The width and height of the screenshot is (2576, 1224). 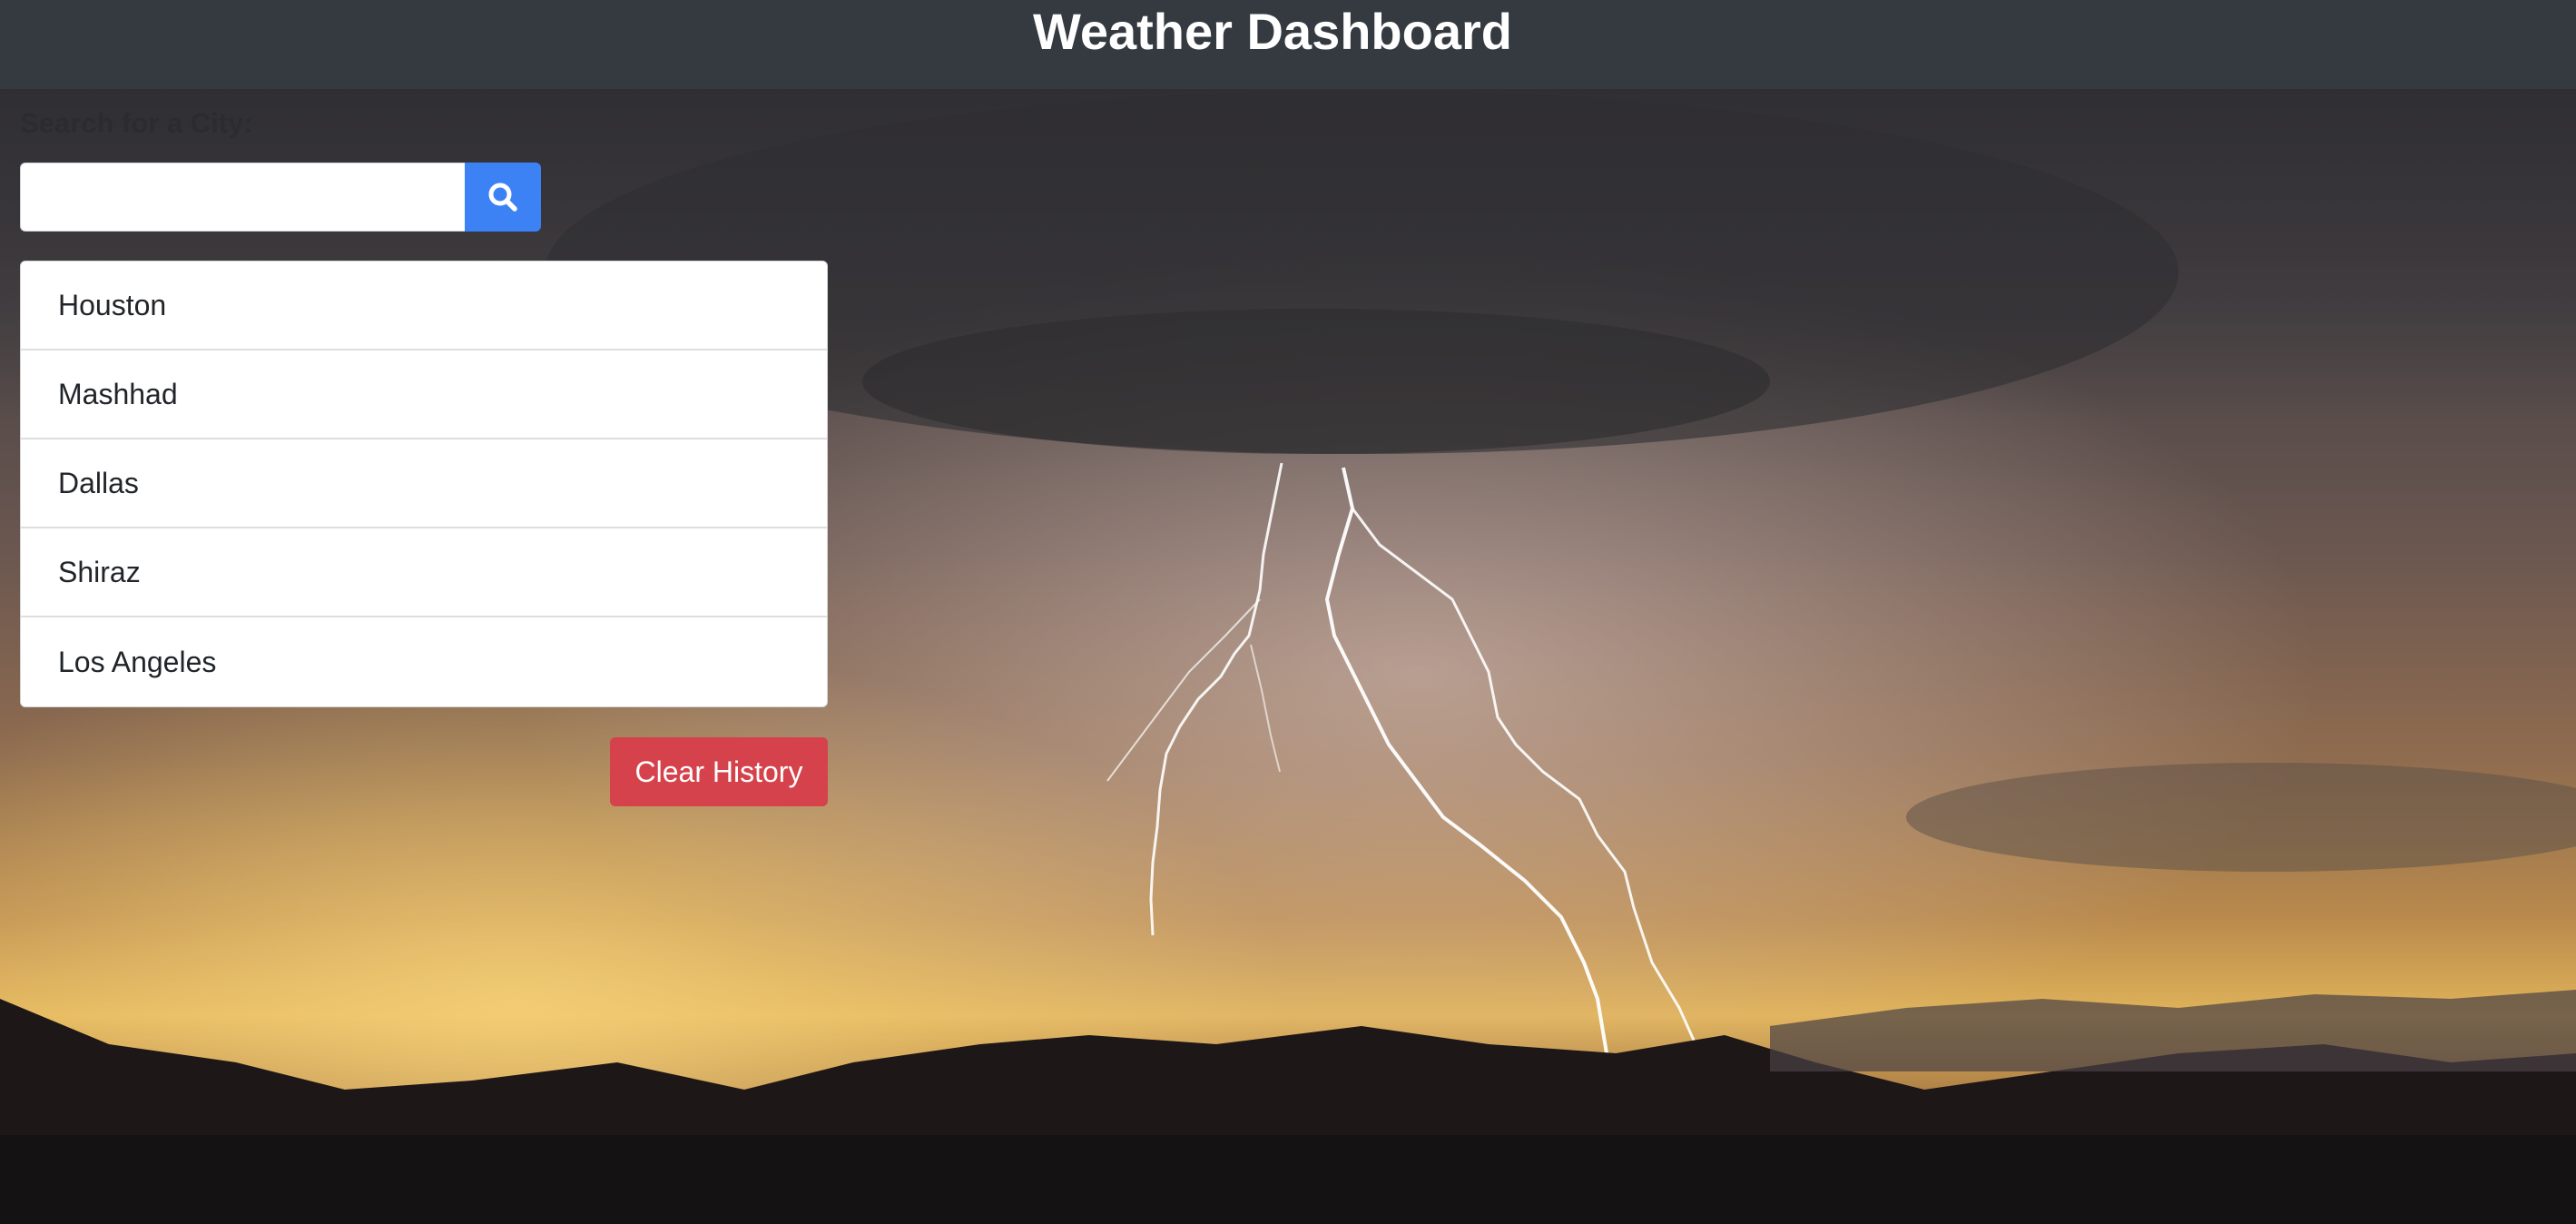 I want to click on search-button, so click(x=503, y=198).